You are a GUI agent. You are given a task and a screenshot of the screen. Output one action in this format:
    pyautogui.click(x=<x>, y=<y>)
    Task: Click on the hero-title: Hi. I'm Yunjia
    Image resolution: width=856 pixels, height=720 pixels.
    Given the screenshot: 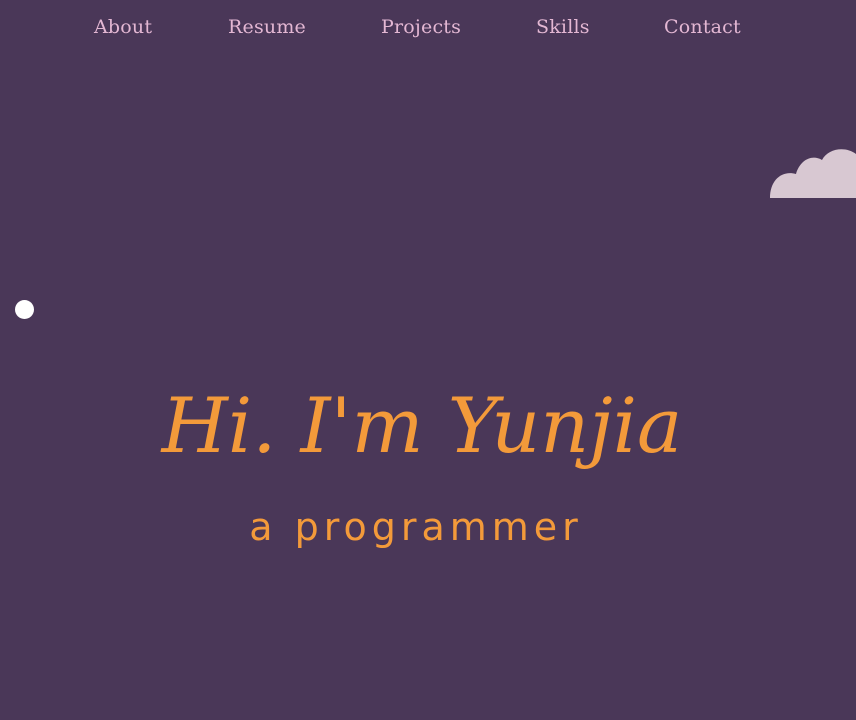 What is the action you would take?
    pyautogui.click(x=422, y=425)
    